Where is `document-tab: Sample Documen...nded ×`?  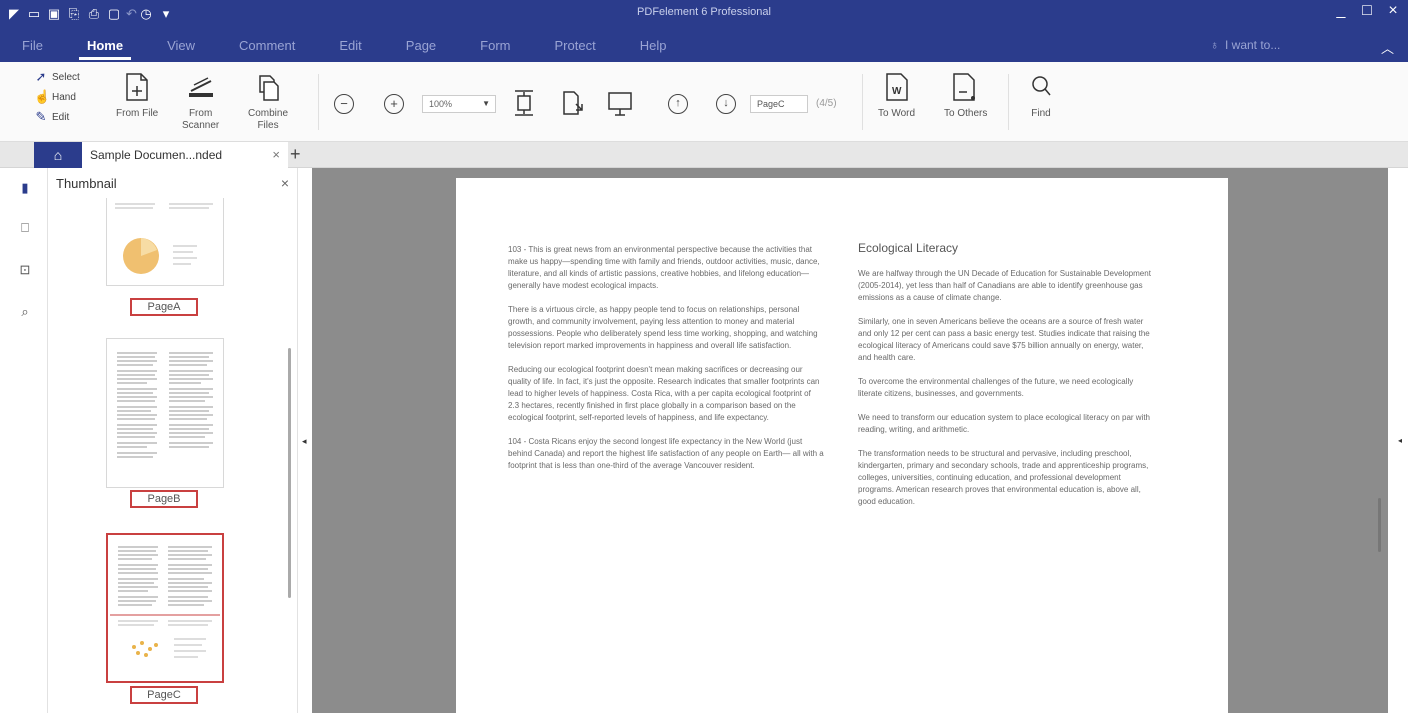
document-tab: Sample Documen...nded × is located at coordinates (185, 155).